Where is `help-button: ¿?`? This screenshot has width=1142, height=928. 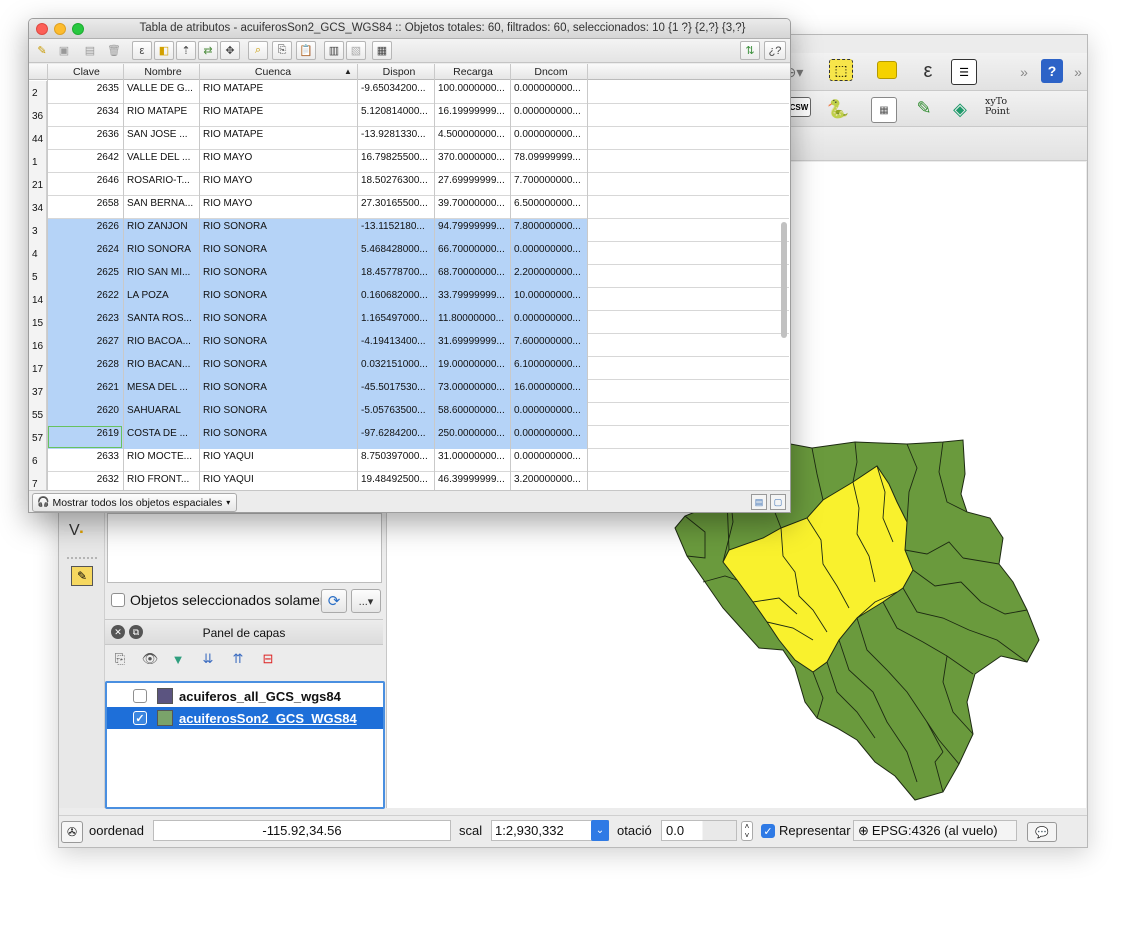
help-button: ¿? is located at coordinates (775, 50).